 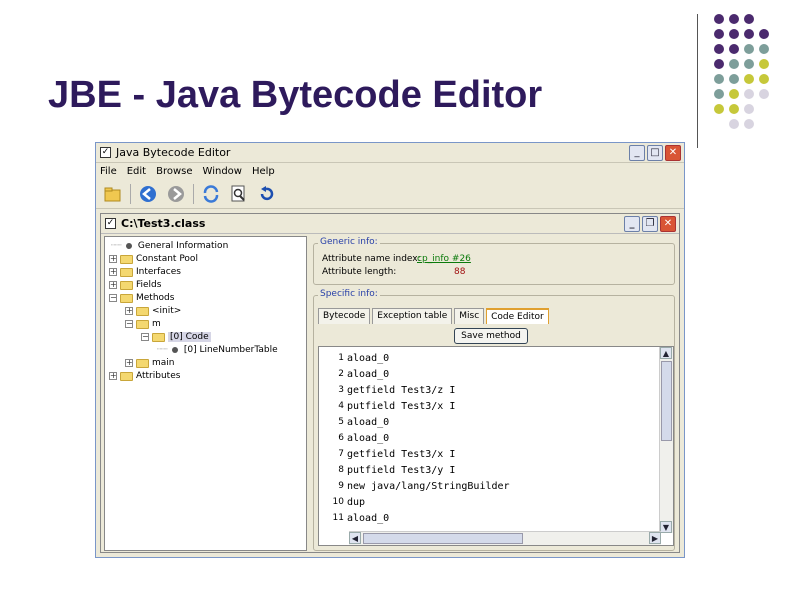 What do you see at coordinates (148, 194) in the screenshot?
I see `back-icon` at bounding box center [148, 194].